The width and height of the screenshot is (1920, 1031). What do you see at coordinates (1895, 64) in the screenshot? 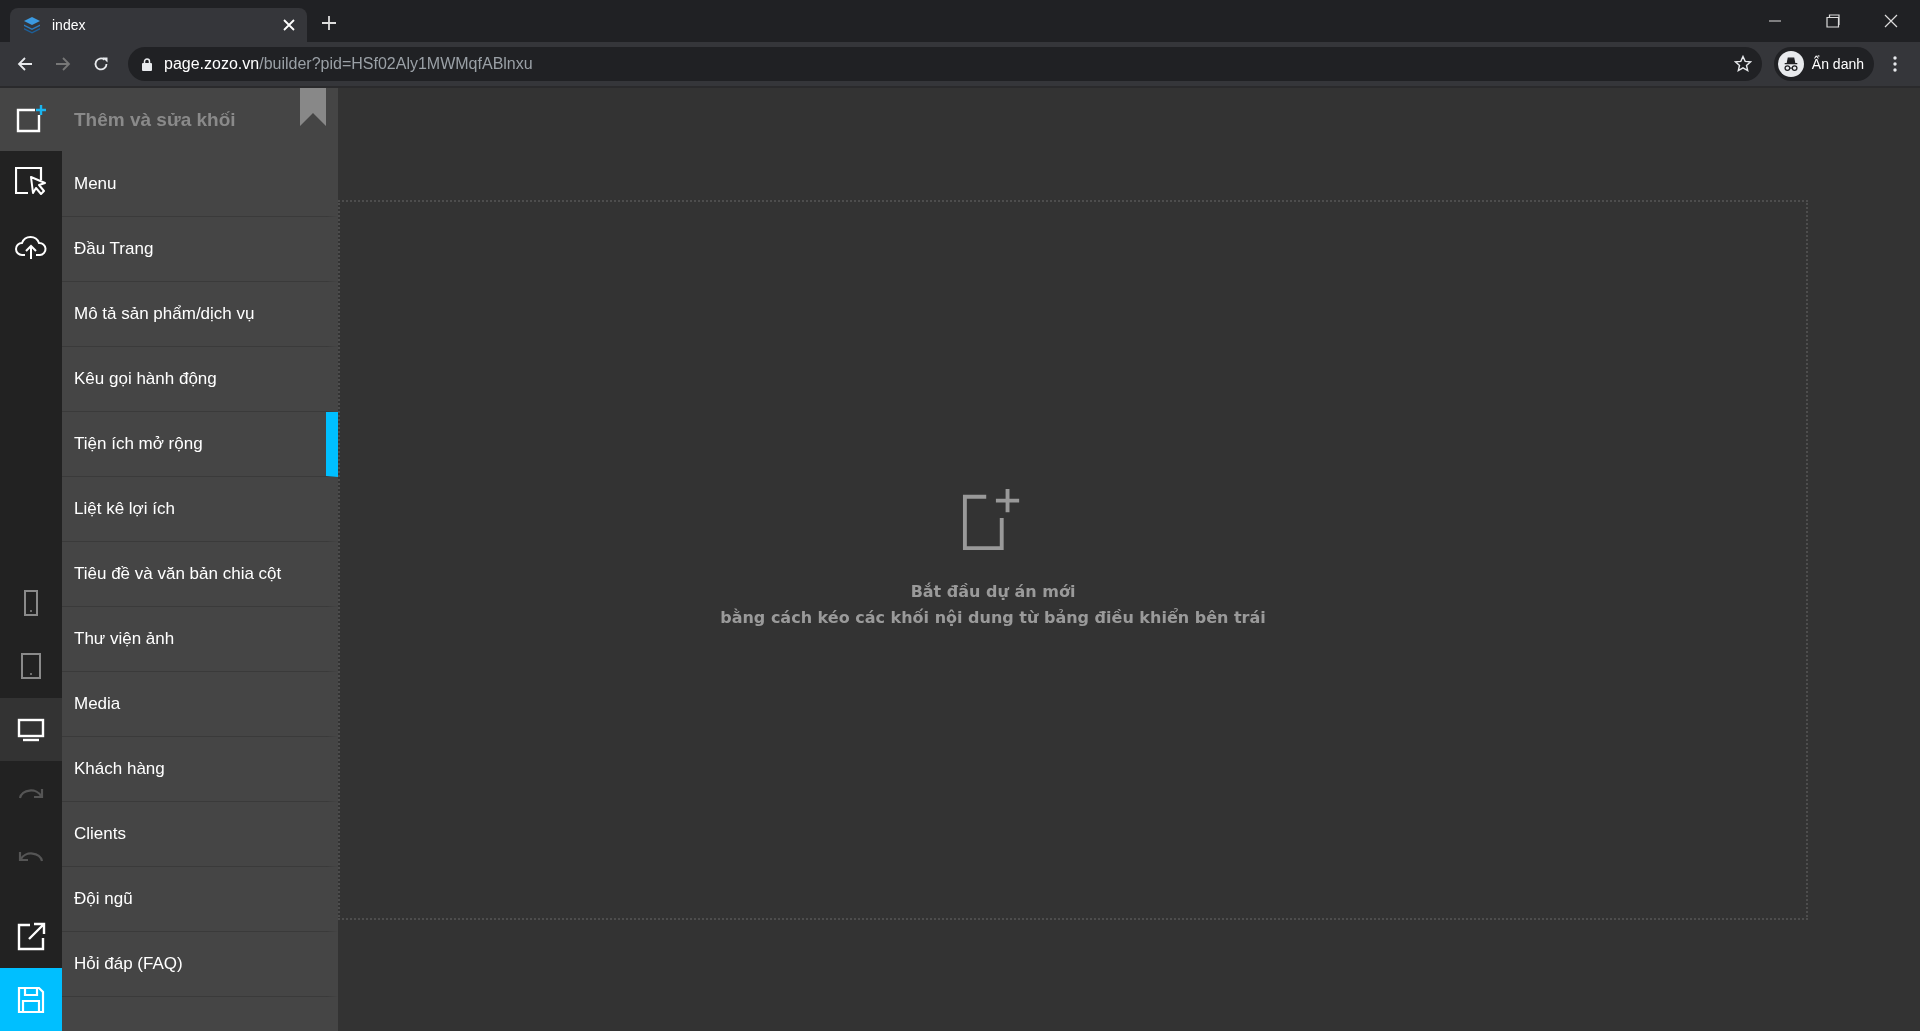
I see `kebab-menu-icon` at bounding box center [1895, 64].